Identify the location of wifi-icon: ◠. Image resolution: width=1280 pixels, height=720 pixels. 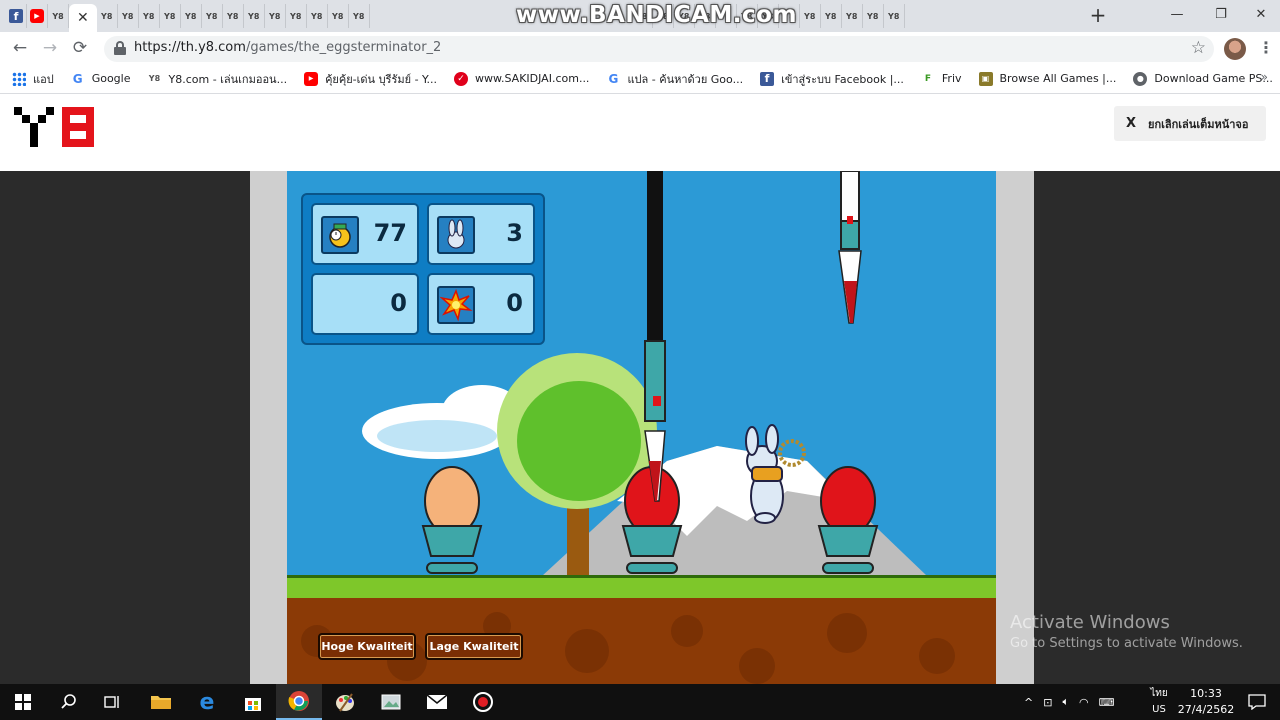
(1084, 702).